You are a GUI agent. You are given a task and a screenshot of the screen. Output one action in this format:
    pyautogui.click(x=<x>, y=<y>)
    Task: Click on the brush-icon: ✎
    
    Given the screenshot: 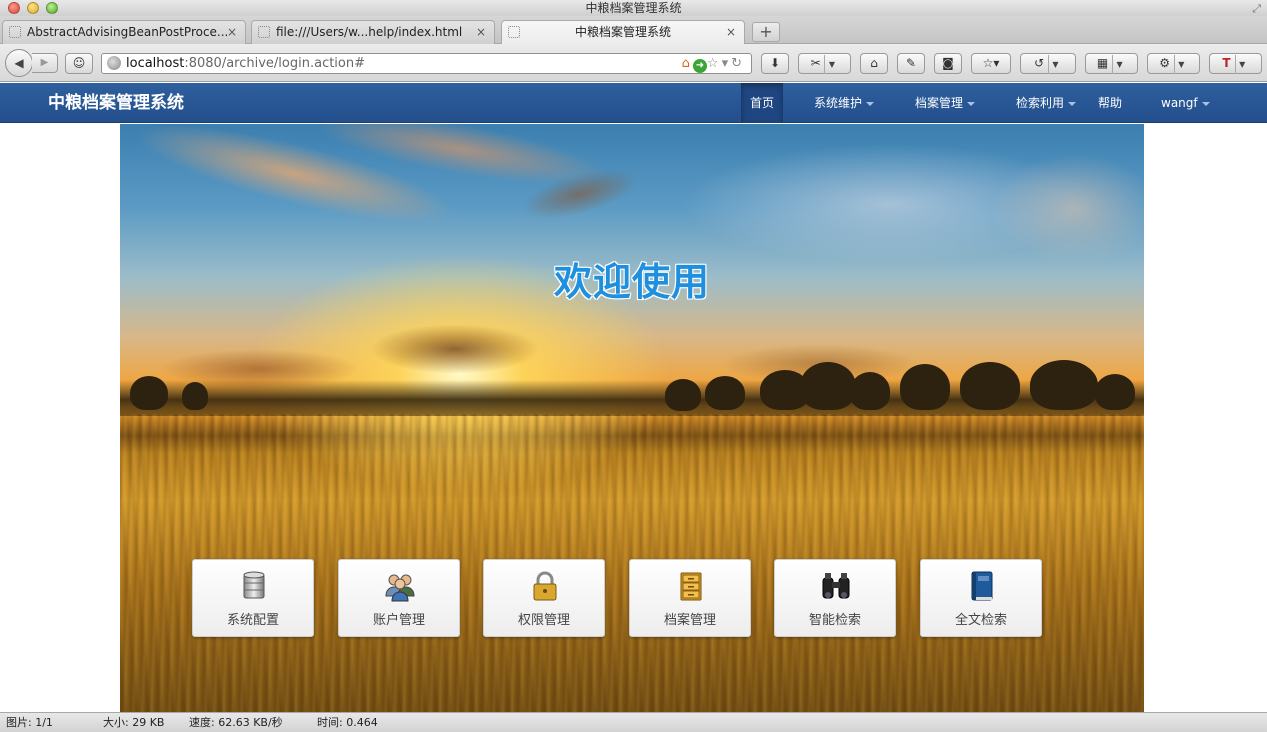 What is the action you would take?
    pyautogui.click(x=911, y=63)
    